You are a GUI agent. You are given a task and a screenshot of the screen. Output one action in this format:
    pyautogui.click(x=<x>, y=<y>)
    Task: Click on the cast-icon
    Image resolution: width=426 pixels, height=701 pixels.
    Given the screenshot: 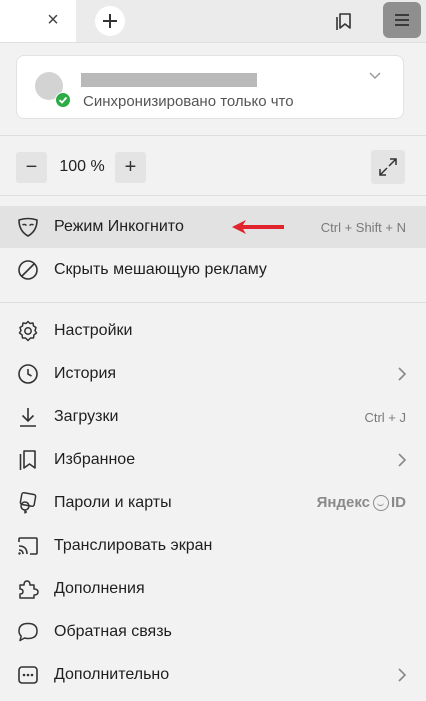 What is the action you would take?
    pyautogui.click(x=28, y=546)
    